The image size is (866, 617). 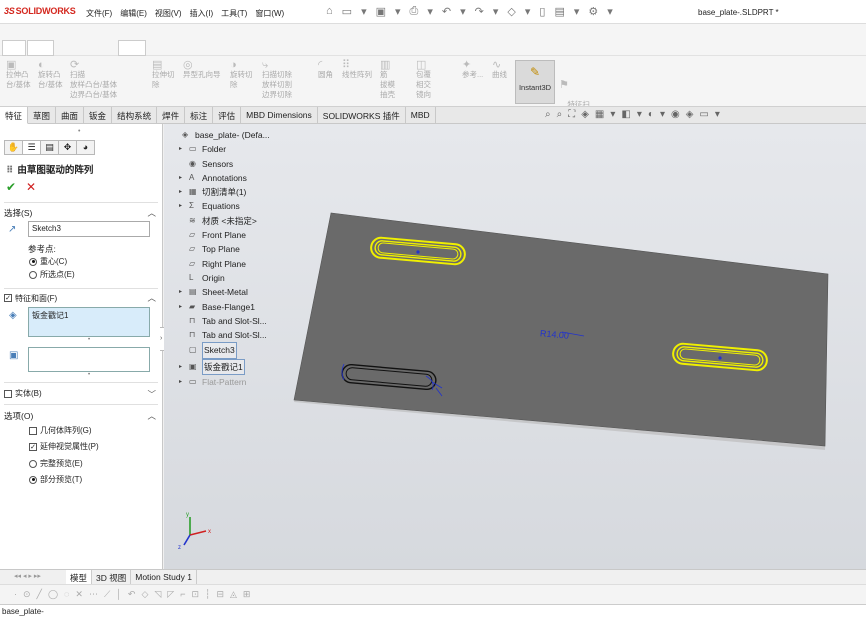 I want to click on sketch-tool-icon-12: ◸, so click(x=170, y=594).